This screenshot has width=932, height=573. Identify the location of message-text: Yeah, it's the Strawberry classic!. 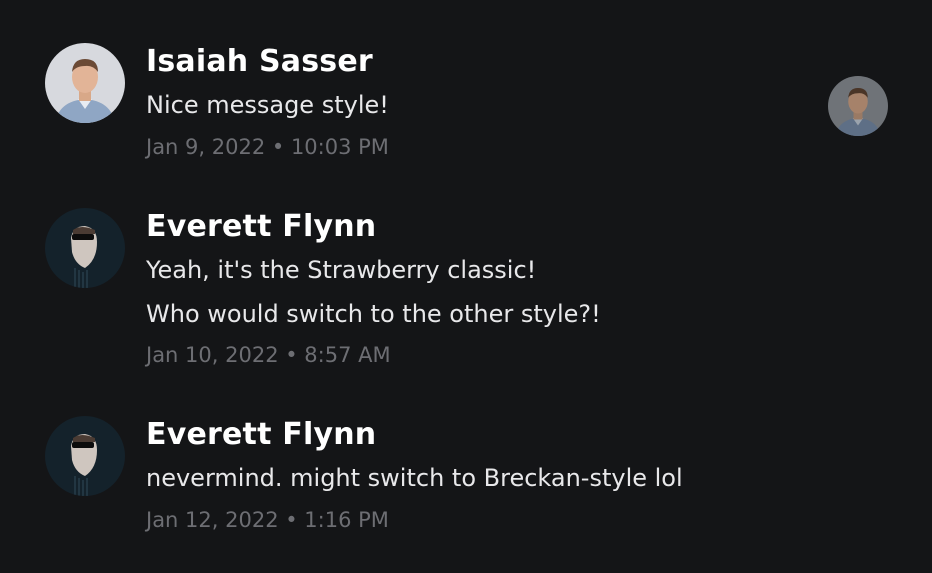
(341, 270).